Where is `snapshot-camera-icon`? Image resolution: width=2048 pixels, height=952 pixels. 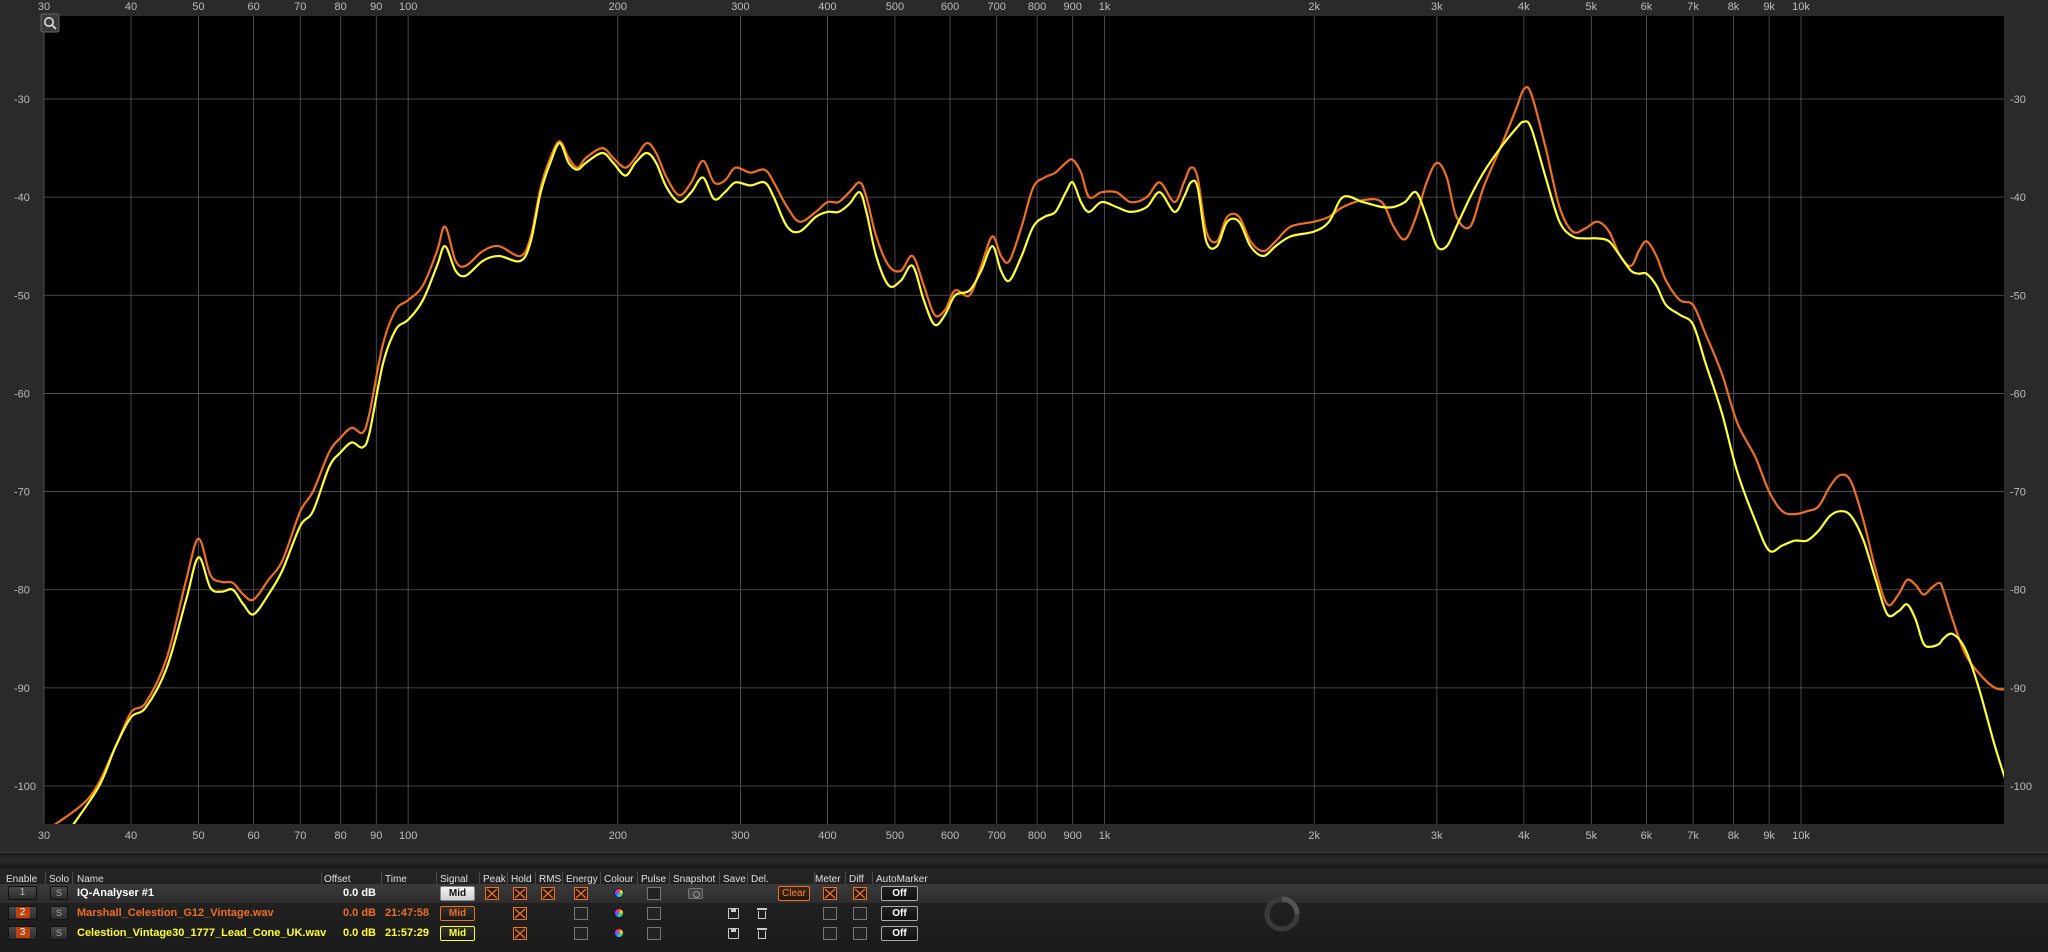 snapshot-camera-icon is located at coordinates (695, 893).